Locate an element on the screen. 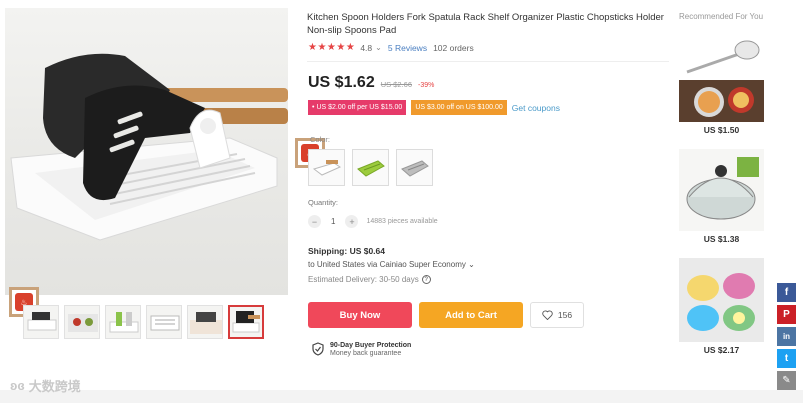 This screenshot has width=803, height=403. color-option-white is located at coordinates (326, 167).